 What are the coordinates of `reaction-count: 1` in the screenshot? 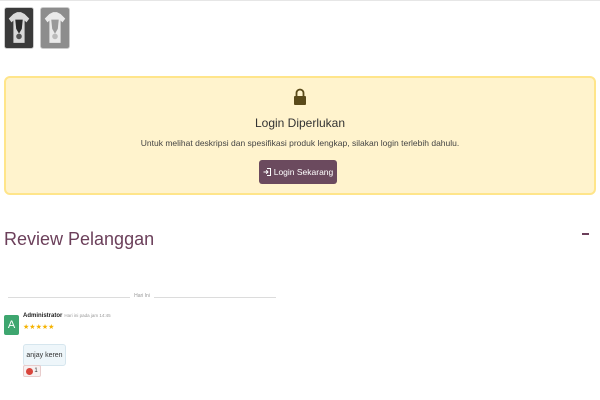 It's located at (36, 371).